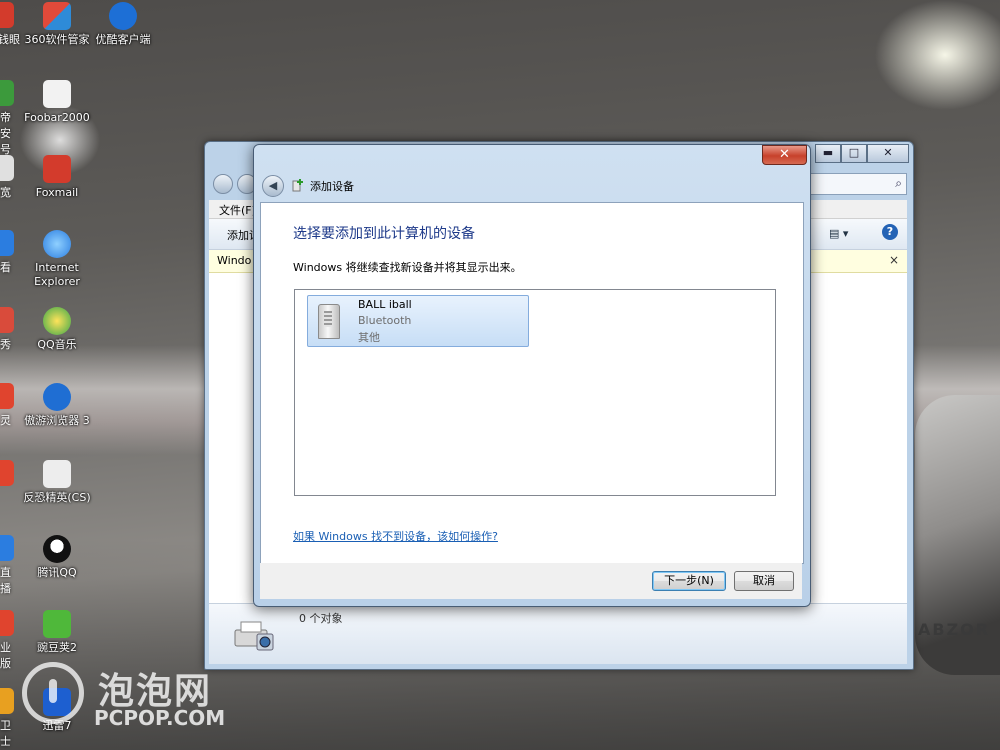 The width and height of the screenshot is (1000, 750). I want to click on view-options-icon: ▤ ▾, so click(838, 233).